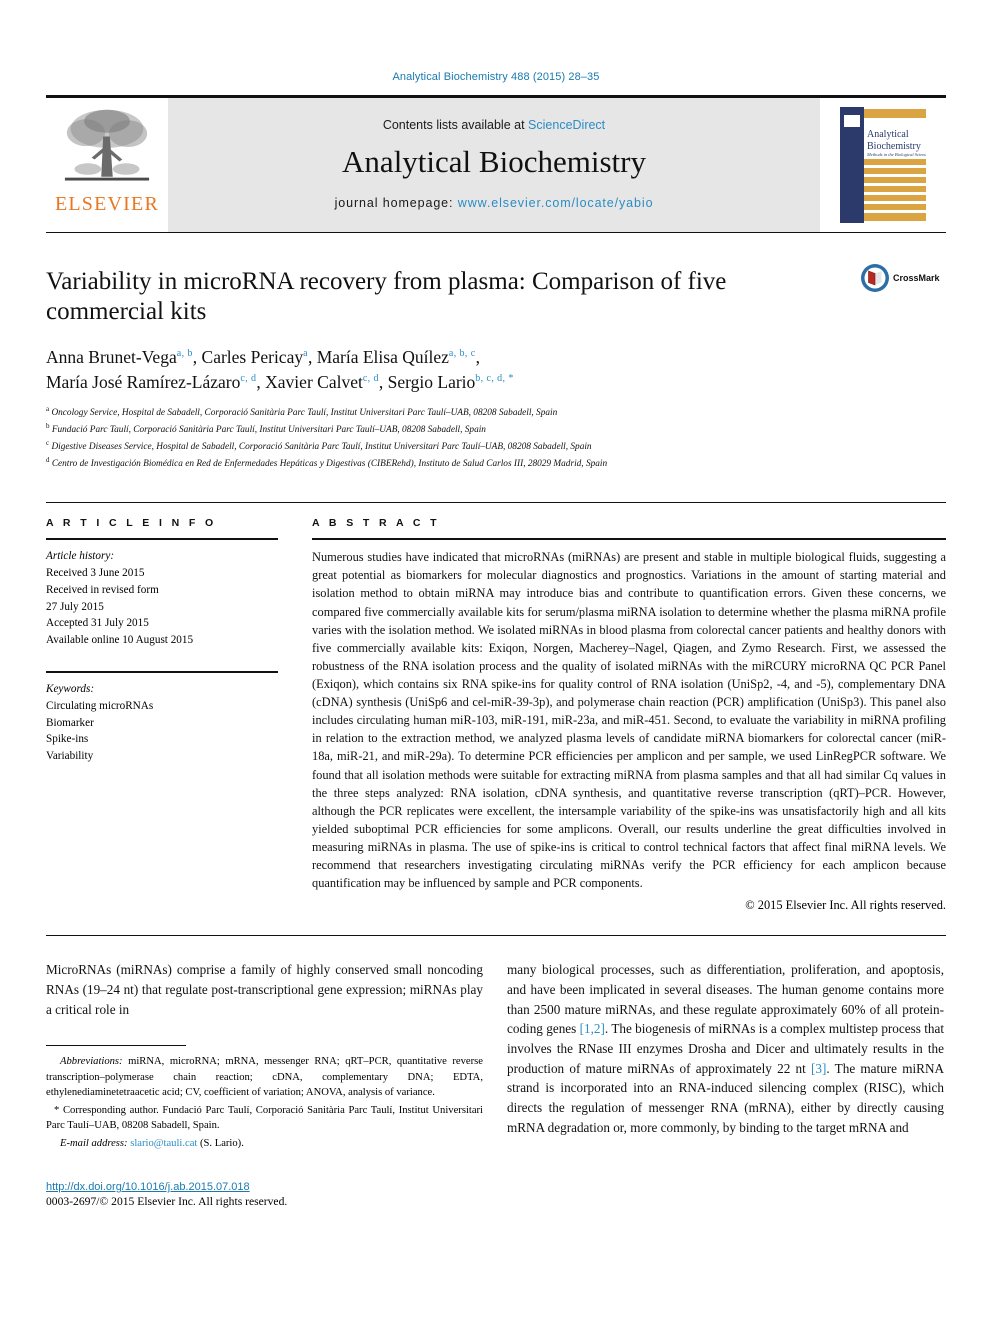  I want to click on history-item: Available online 10 August 2015, so click(120, 640).